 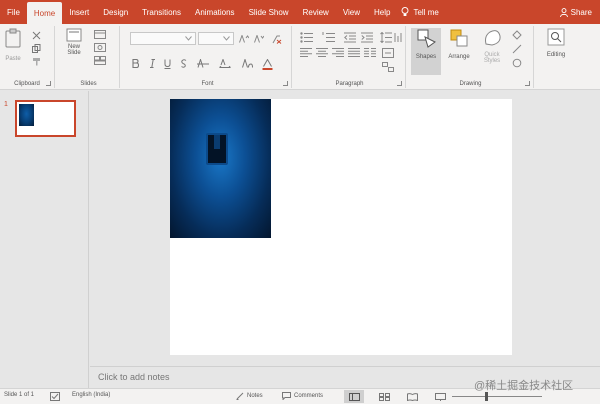 I want to click on decrease-indent-icon, so click(x=350, y=37).